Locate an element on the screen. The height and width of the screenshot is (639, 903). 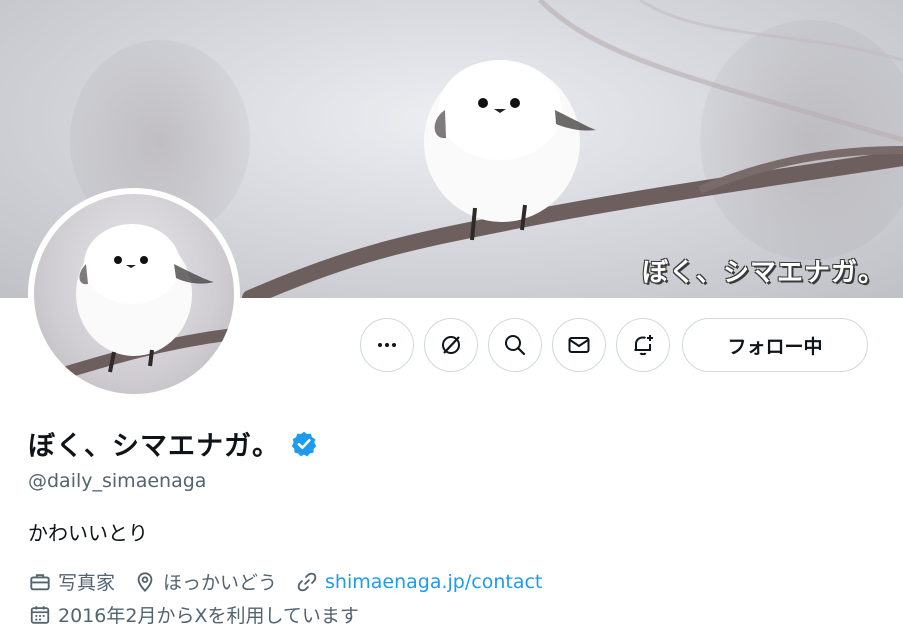
search-icon is located at coordinates (515, 345).